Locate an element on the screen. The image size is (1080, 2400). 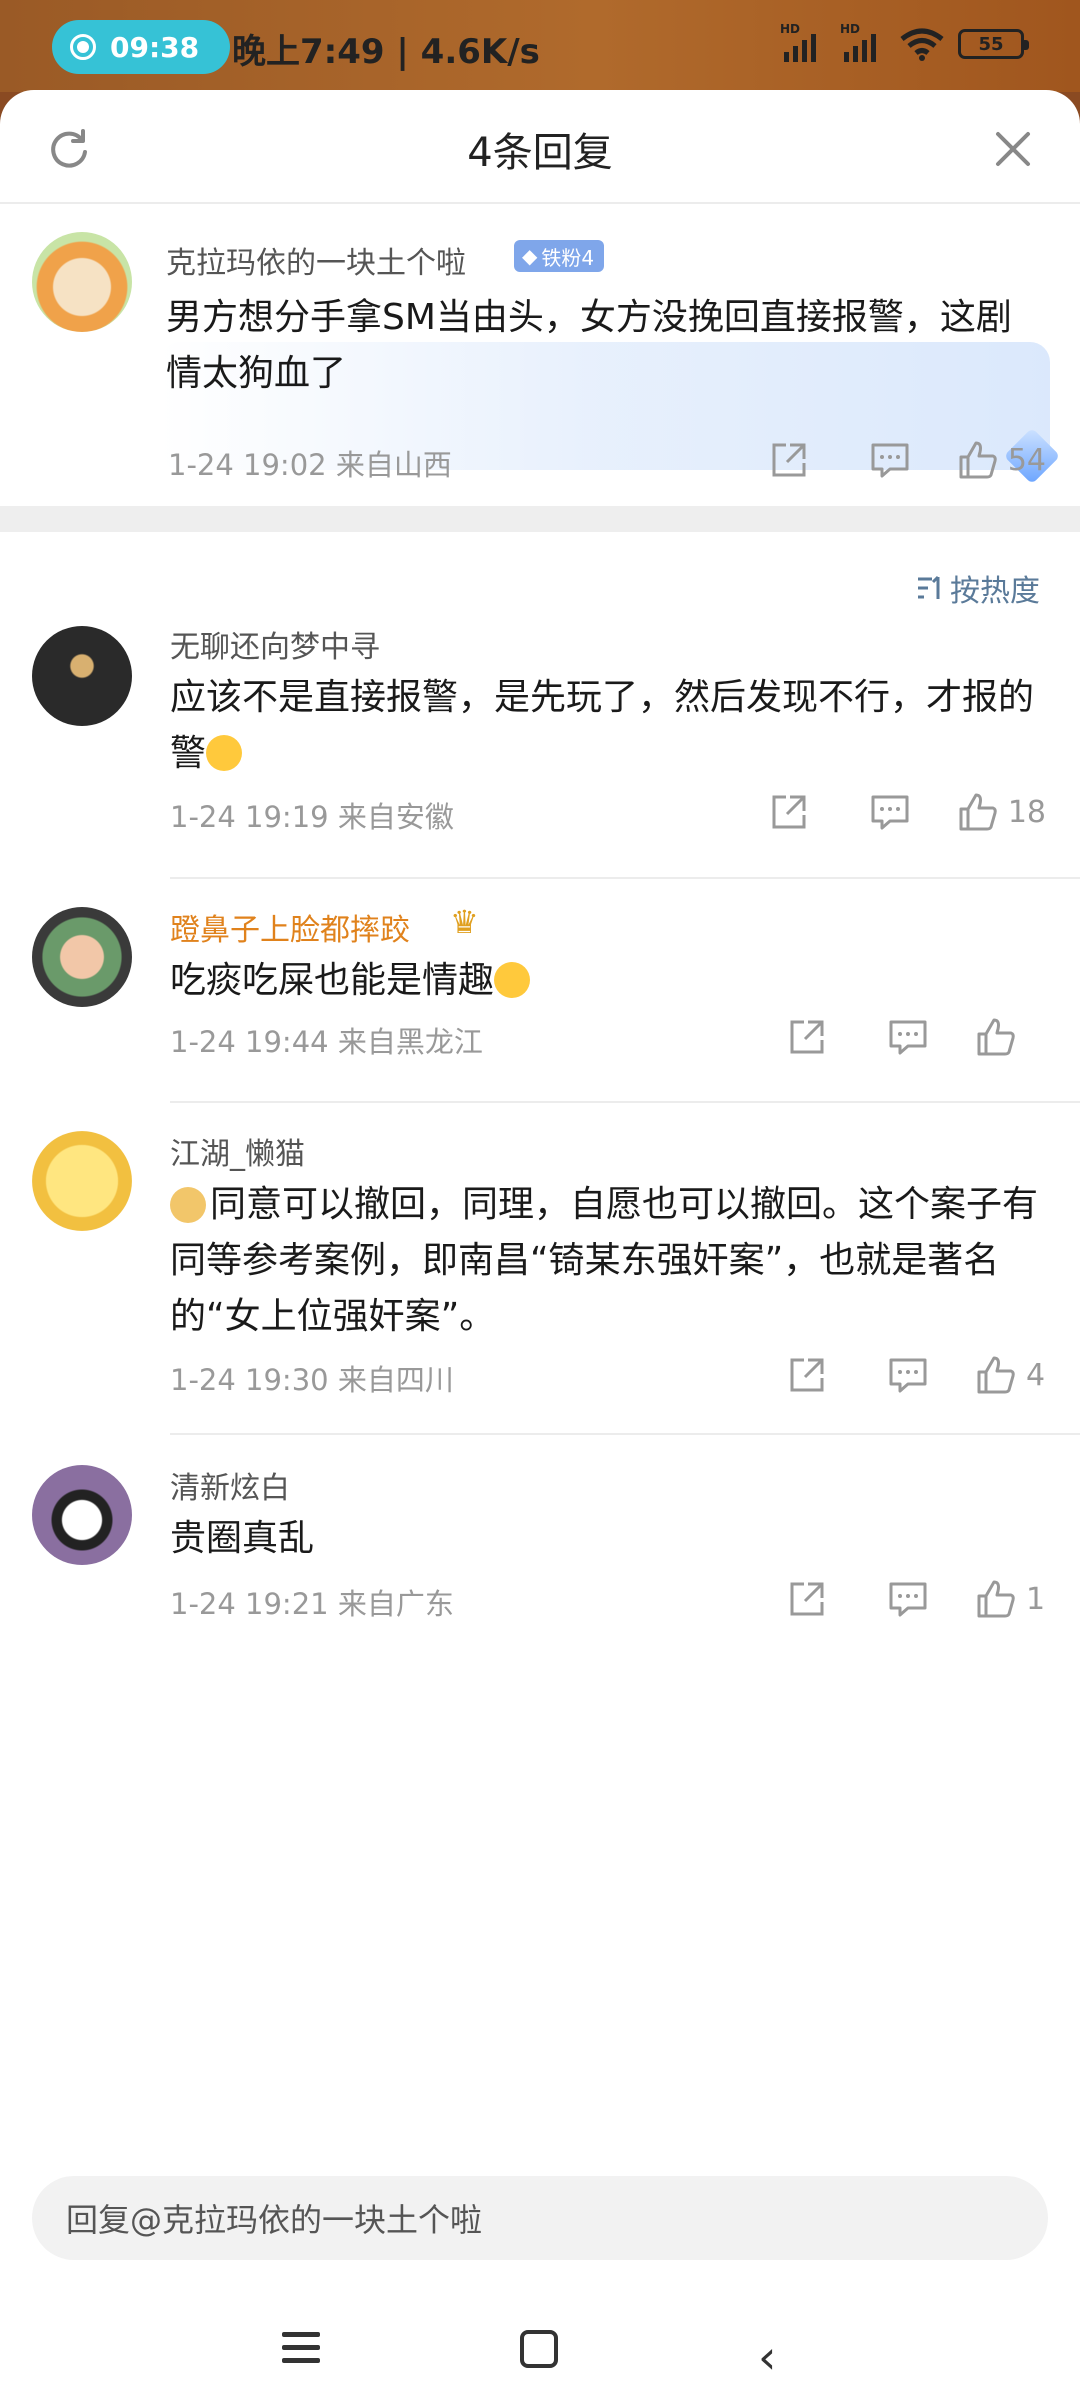
like-button: 4 is located at coordinates (1011, 1375).